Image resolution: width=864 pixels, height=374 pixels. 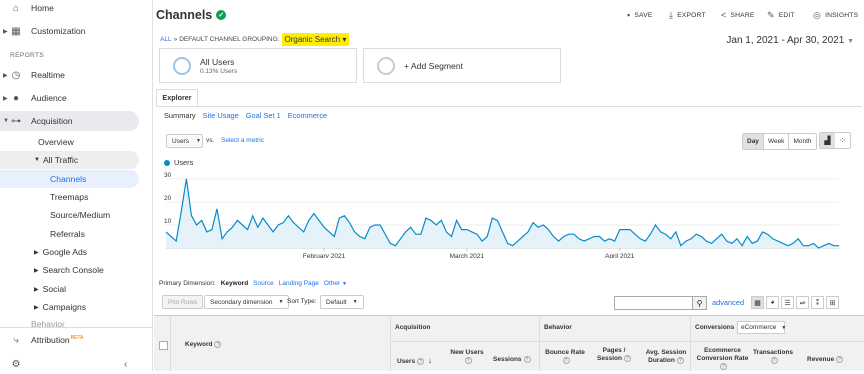 I want to click on advanced-filter-link: advanced, so click(x=728, y=302).